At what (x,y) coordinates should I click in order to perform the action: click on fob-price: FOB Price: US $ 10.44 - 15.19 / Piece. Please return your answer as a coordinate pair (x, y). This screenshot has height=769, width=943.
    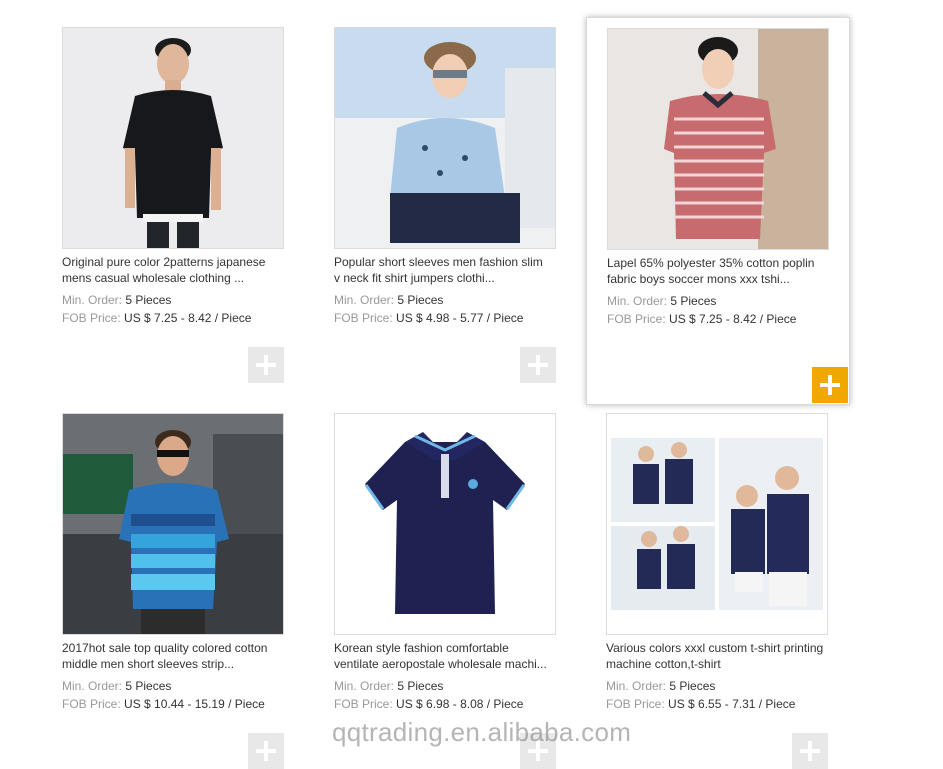
    Looking at the image, I should click on (163, 704).